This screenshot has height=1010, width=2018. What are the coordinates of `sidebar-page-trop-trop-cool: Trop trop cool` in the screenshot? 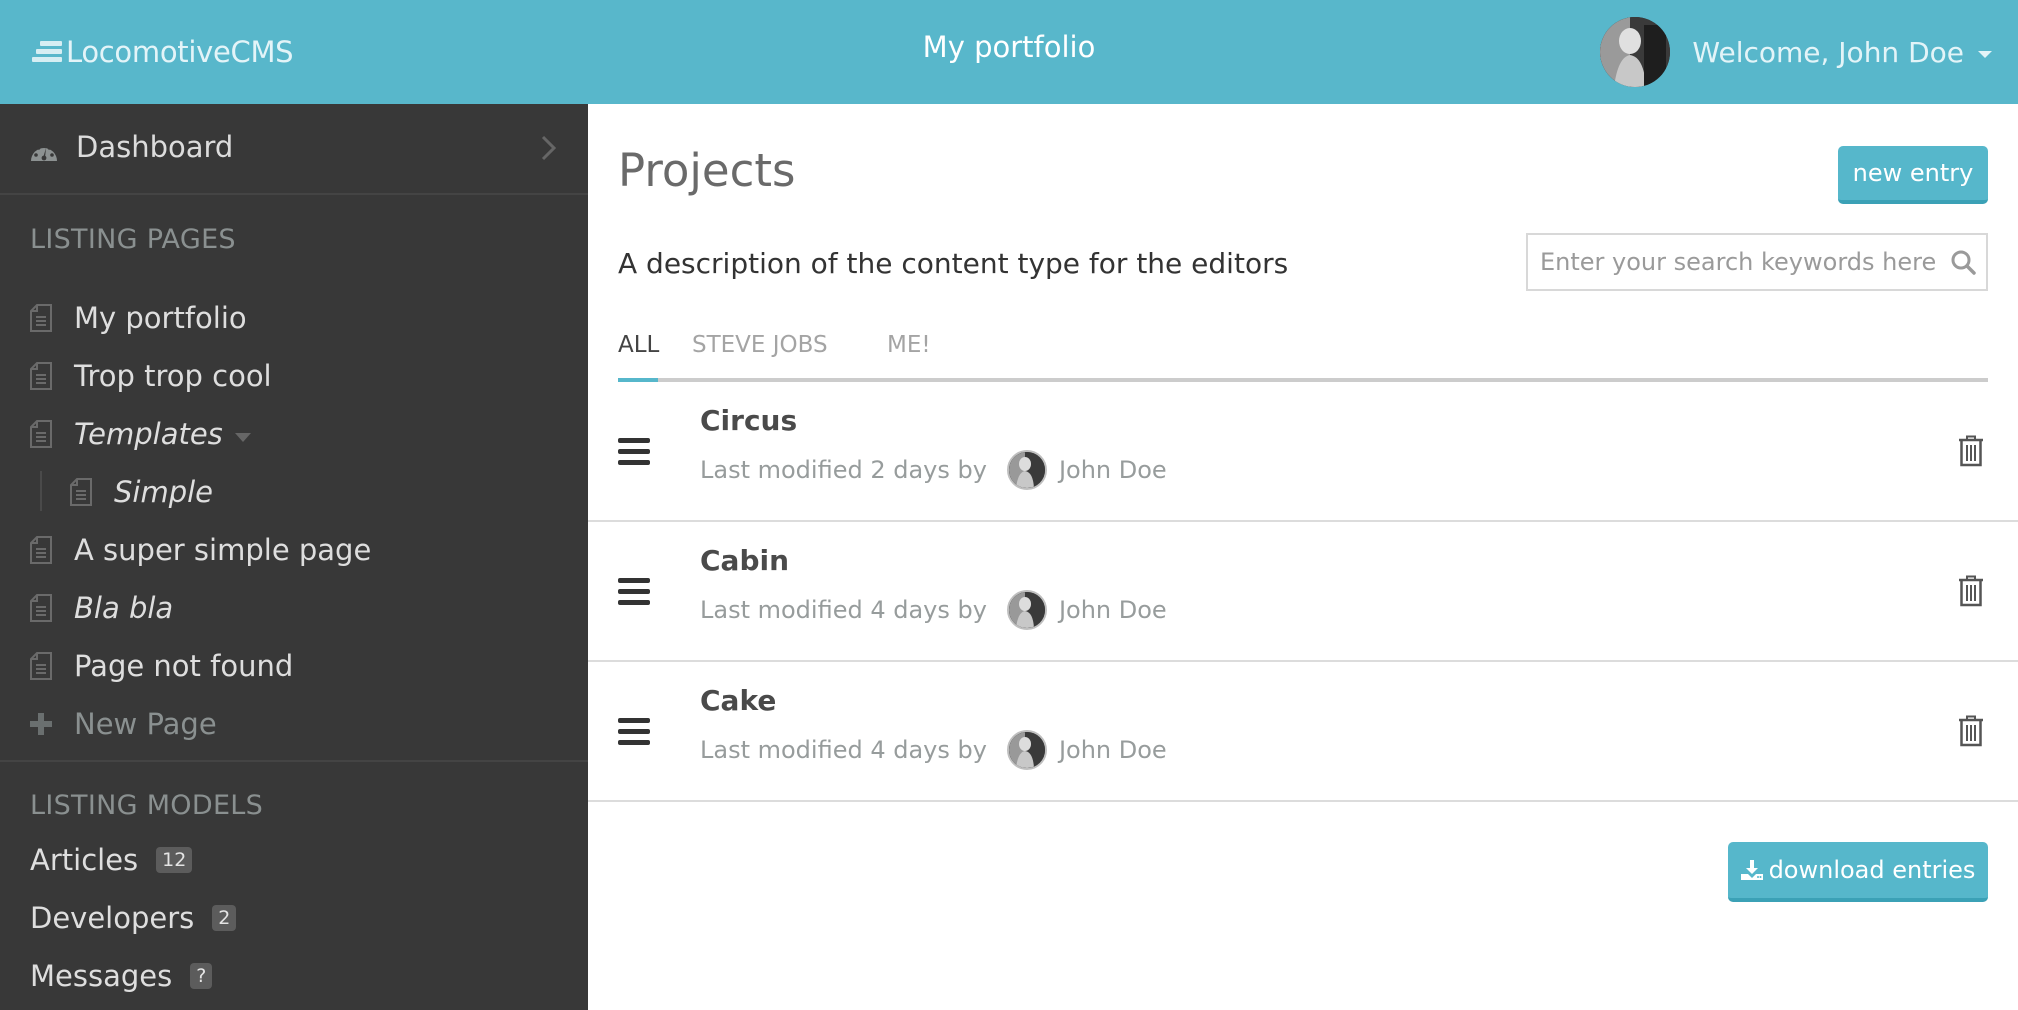 It's located at (151, 376).